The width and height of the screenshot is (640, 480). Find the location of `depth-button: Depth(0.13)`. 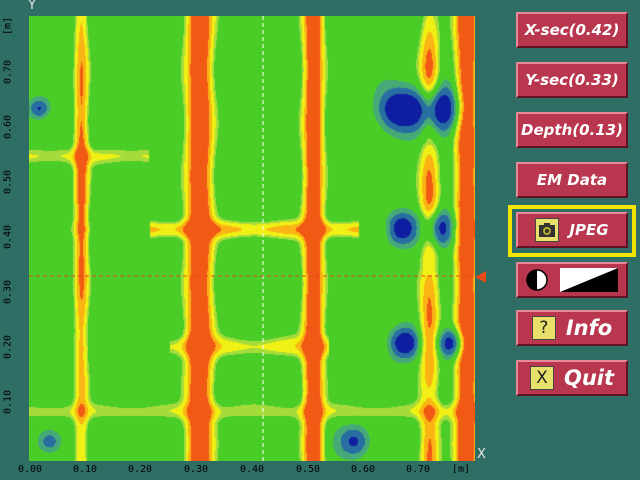

depth-button: Depth(0.13) is located at coordinates (572, 130).